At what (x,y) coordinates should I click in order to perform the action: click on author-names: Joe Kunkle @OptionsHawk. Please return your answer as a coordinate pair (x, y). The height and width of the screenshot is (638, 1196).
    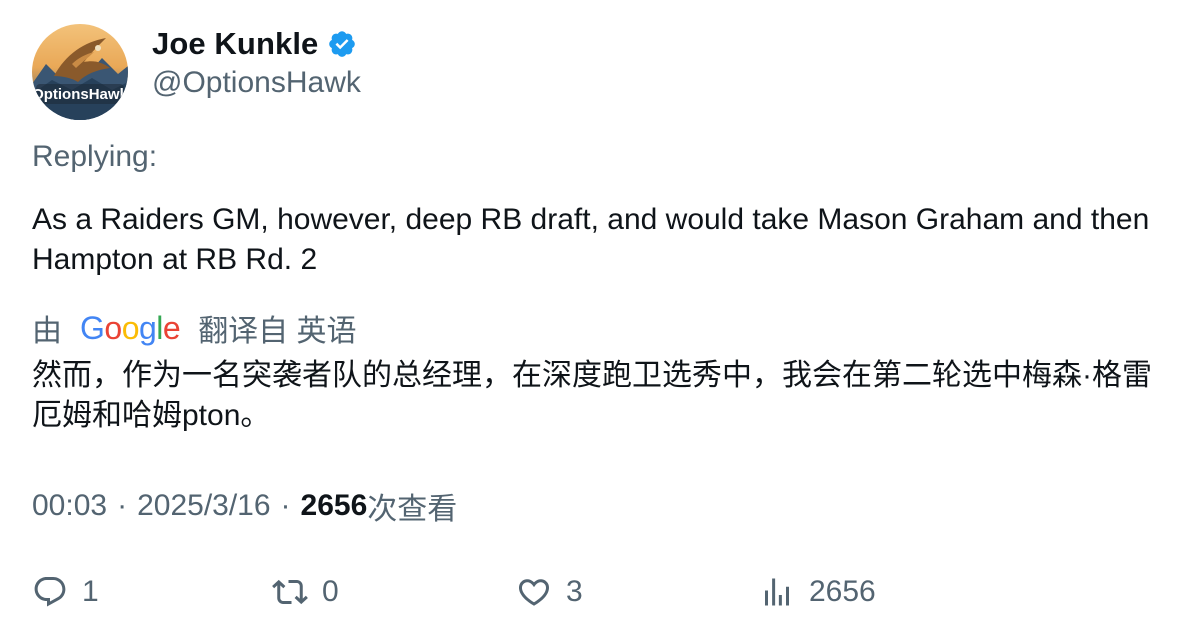
    Looking at the image, I should click on (452, 62).